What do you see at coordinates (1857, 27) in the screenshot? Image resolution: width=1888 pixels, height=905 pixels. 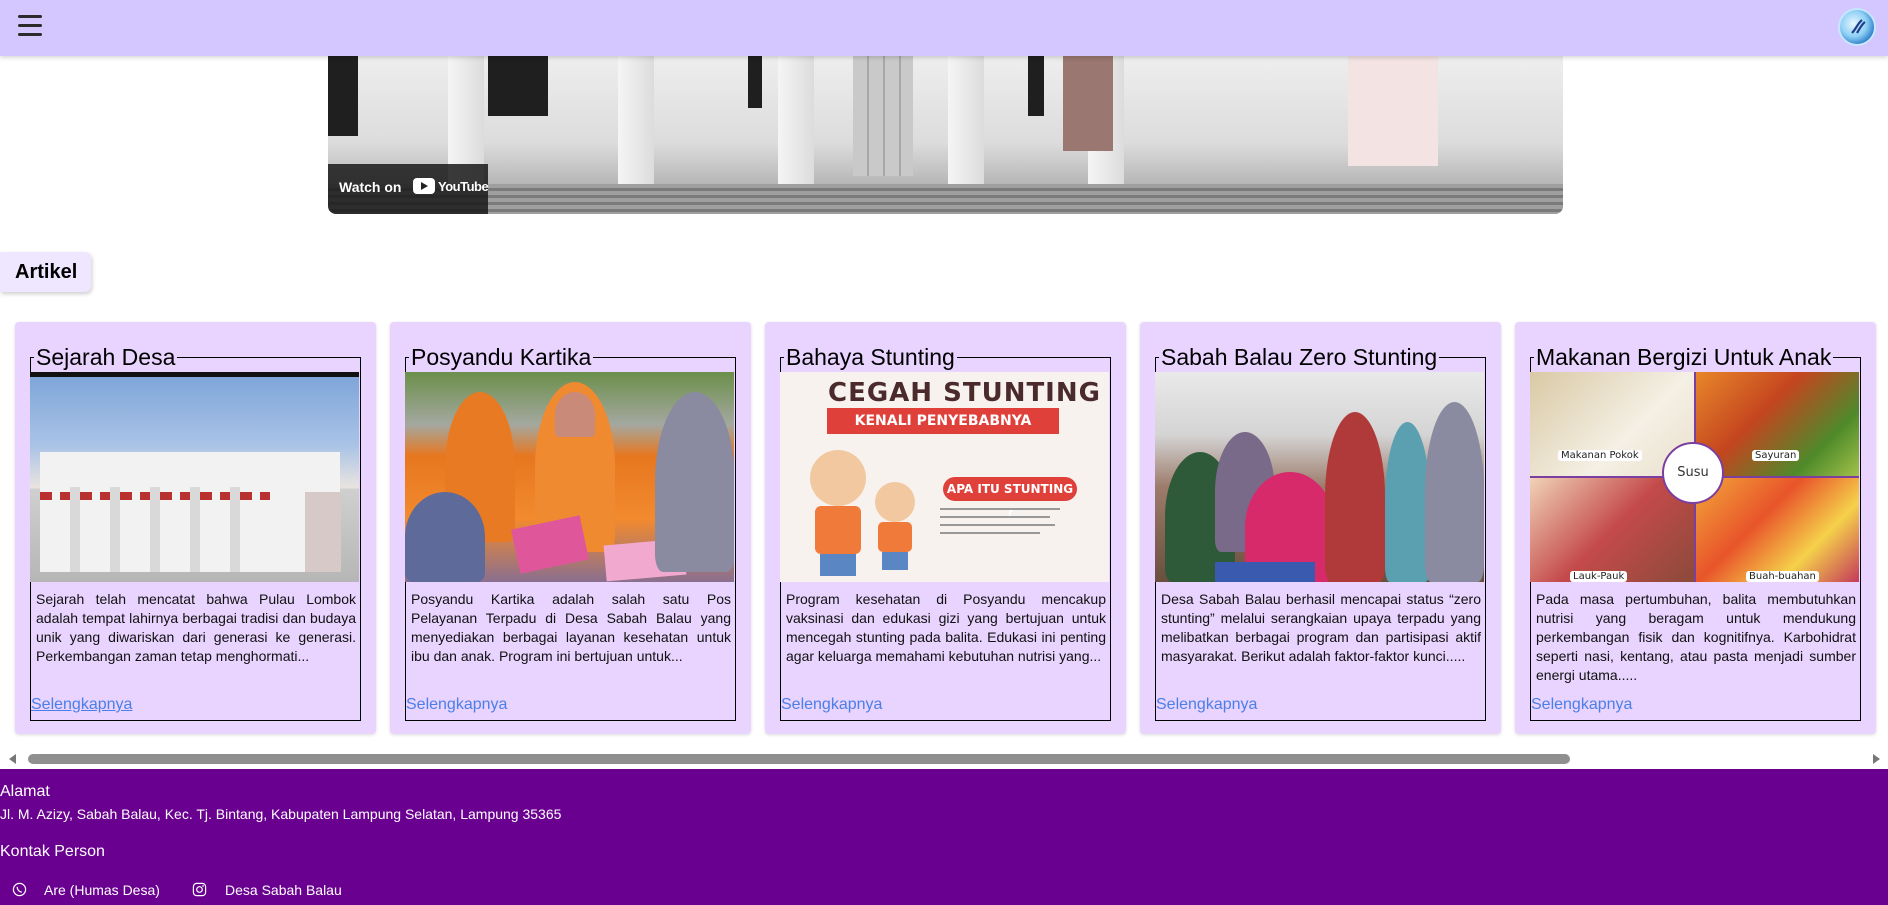 I see `village-logo-icon` at bounding box center [1857, 27].